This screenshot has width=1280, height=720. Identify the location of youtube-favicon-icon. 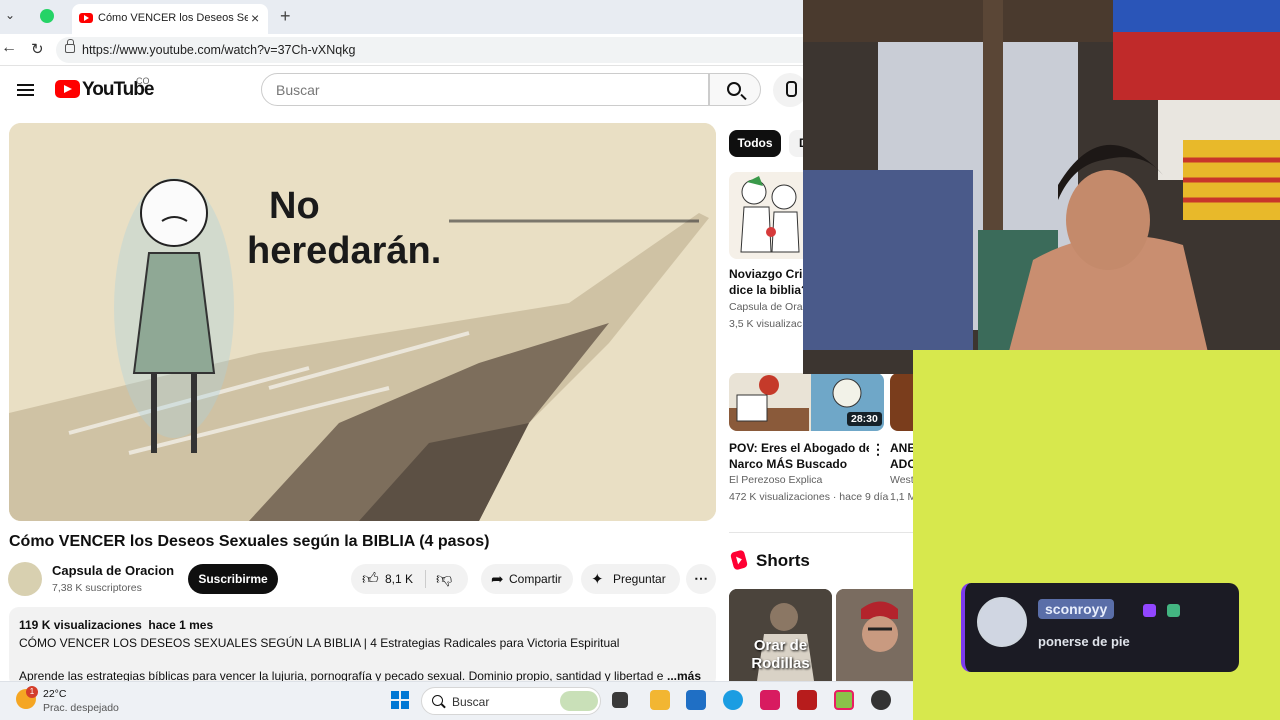
(86, 18).